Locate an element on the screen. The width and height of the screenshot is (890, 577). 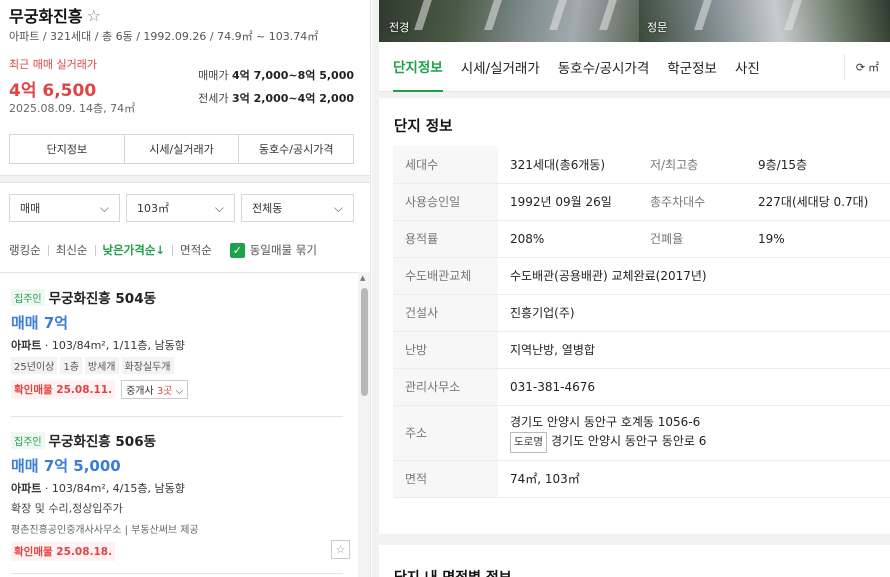
left-tab-price: 시세/실거래가 is located at coordinates (182, 149).